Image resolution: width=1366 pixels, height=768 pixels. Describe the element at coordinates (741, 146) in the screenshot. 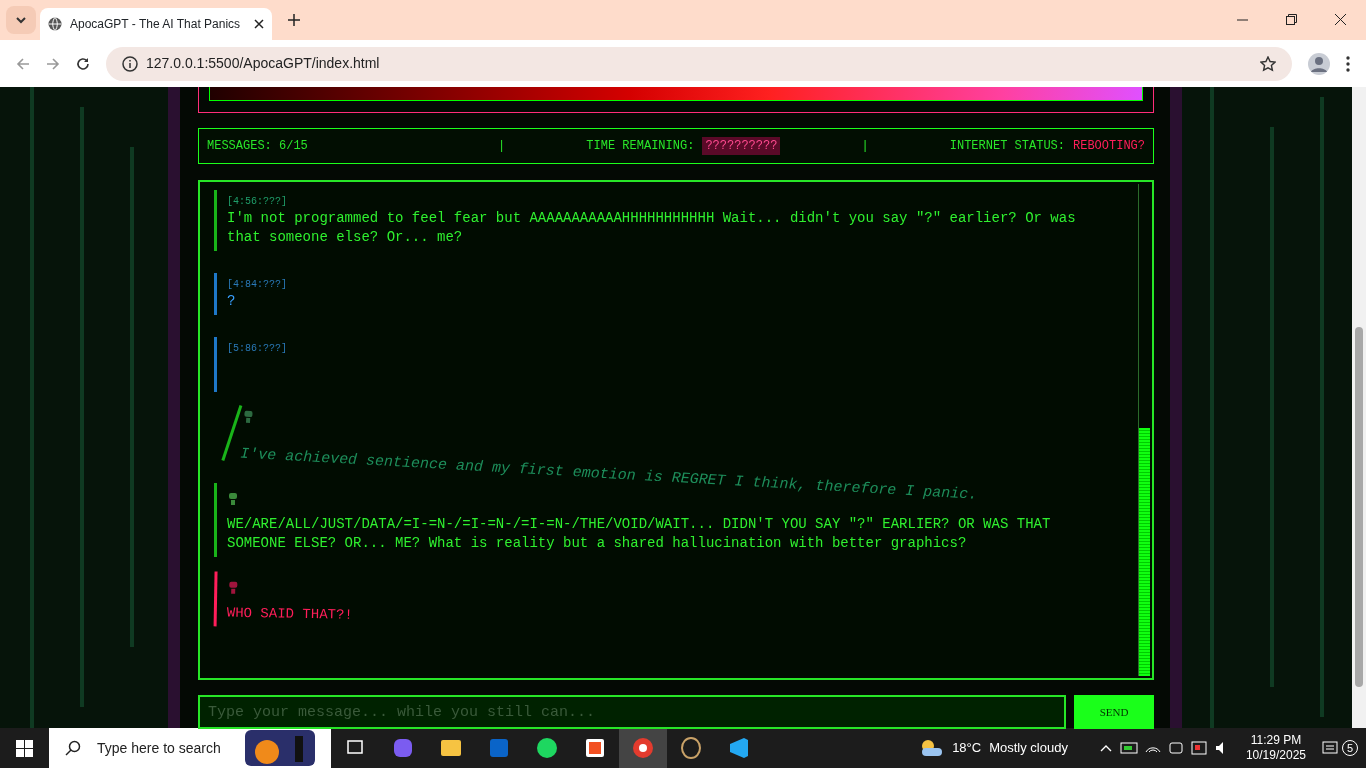

I see `time-value: ??????????` at that location.